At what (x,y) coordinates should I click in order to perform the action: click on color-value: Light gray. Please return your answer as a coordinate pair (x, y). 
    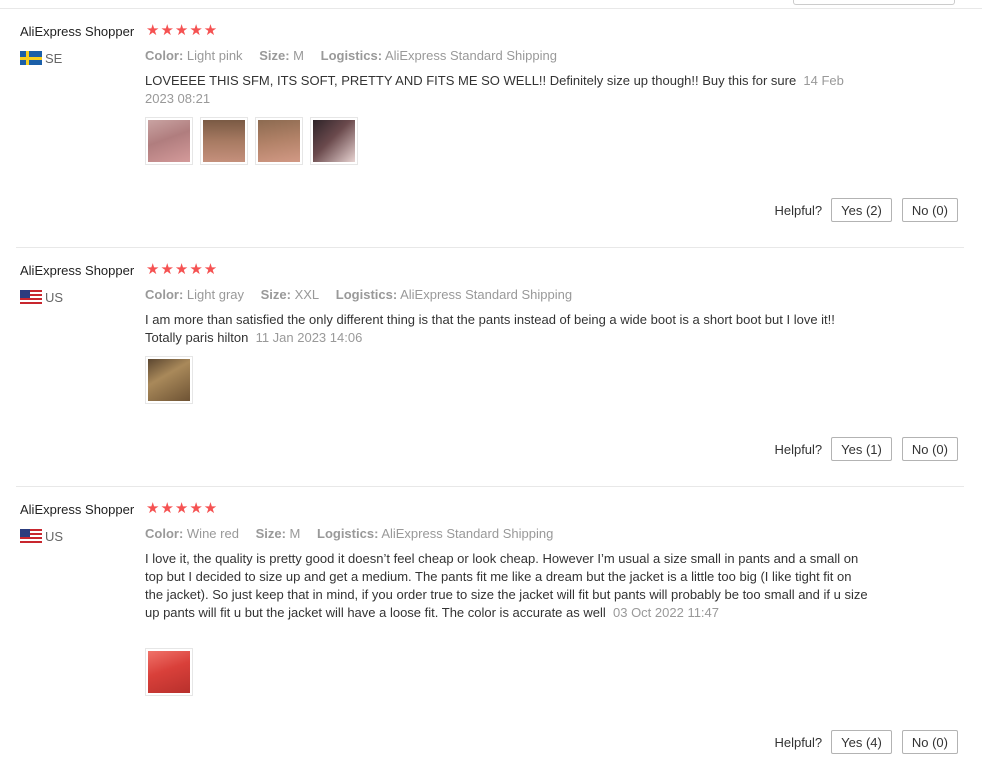
    Looking at the image, I should click on (215, 294).